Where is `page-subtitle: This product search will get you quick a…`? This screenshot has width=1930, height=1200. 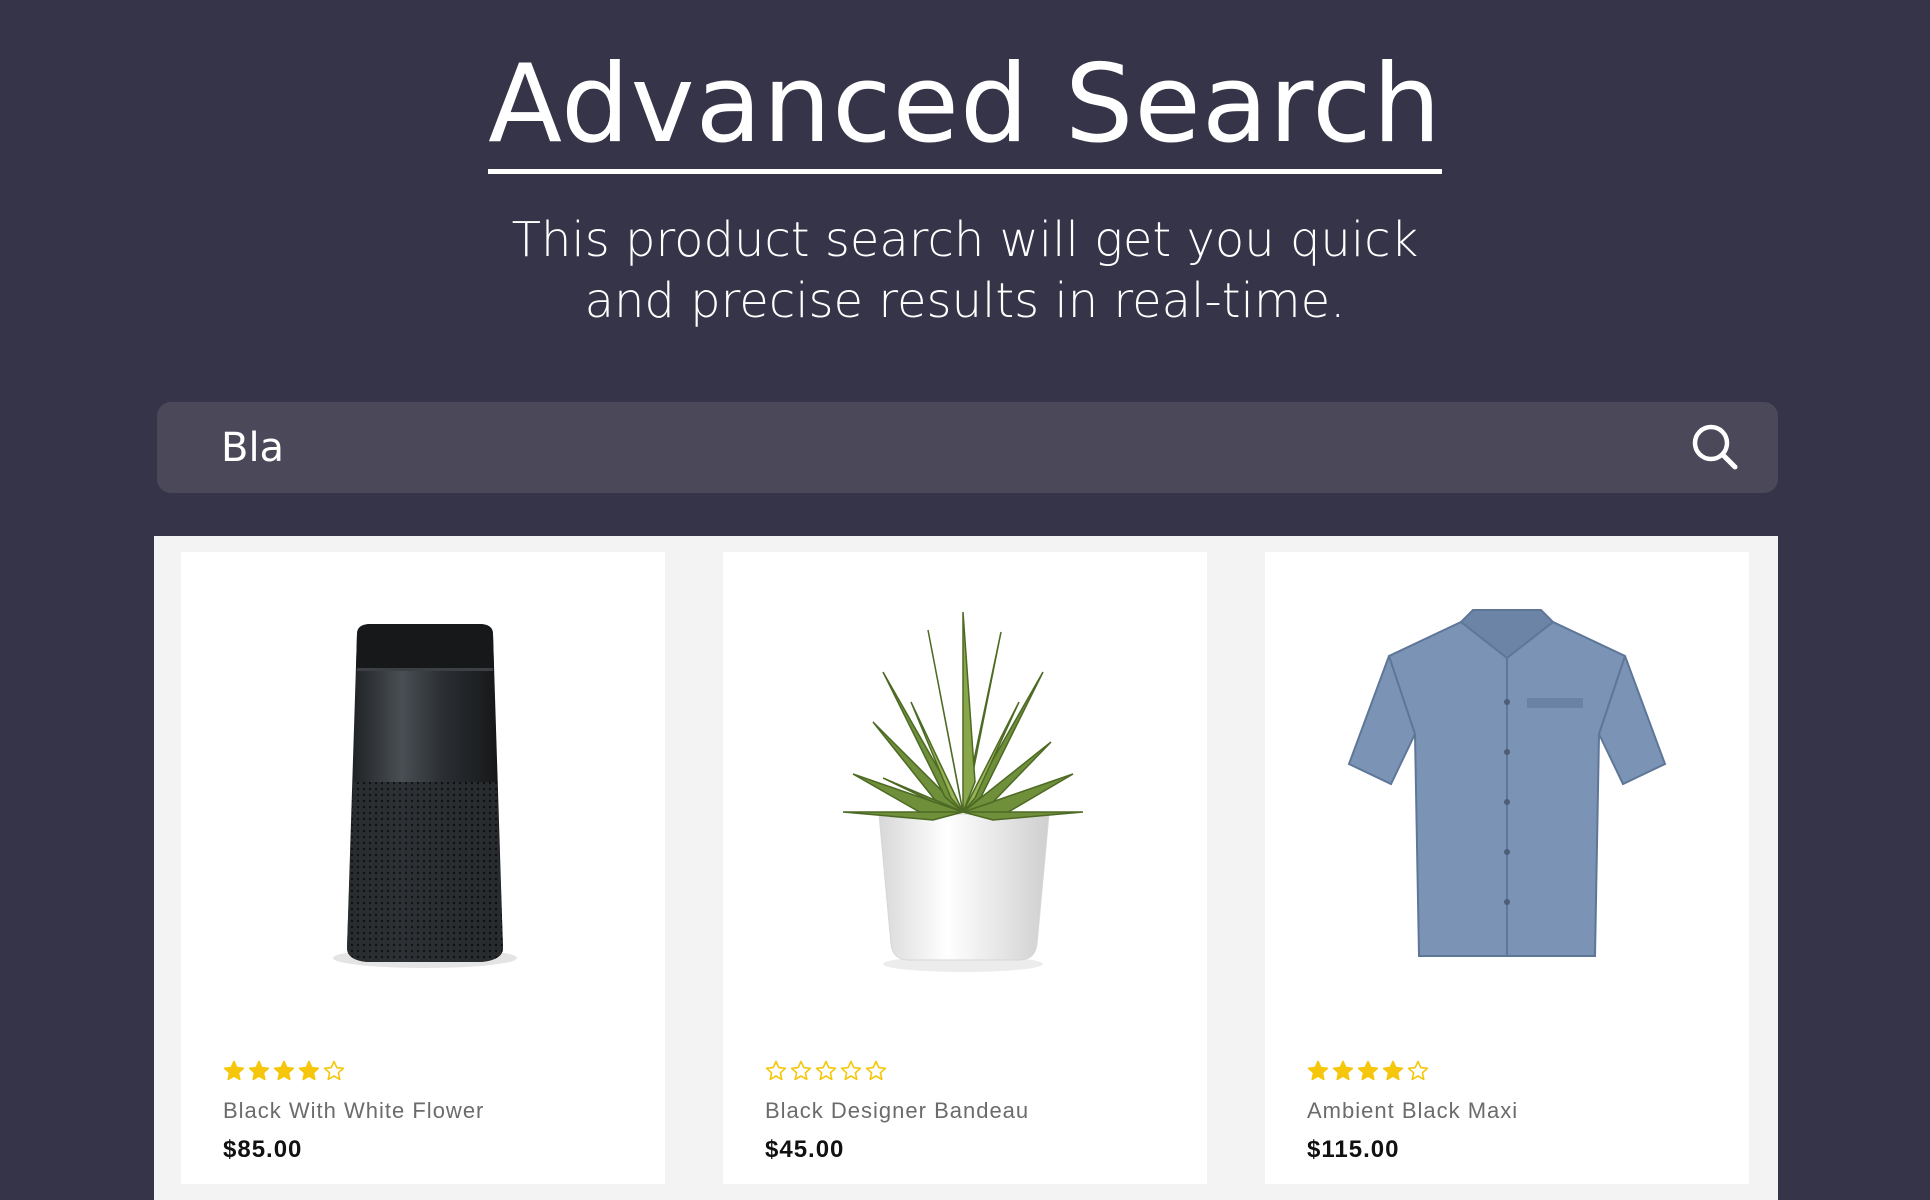
page-subtitle: This product search will get you quick a… is located at coordinates (965, 271).